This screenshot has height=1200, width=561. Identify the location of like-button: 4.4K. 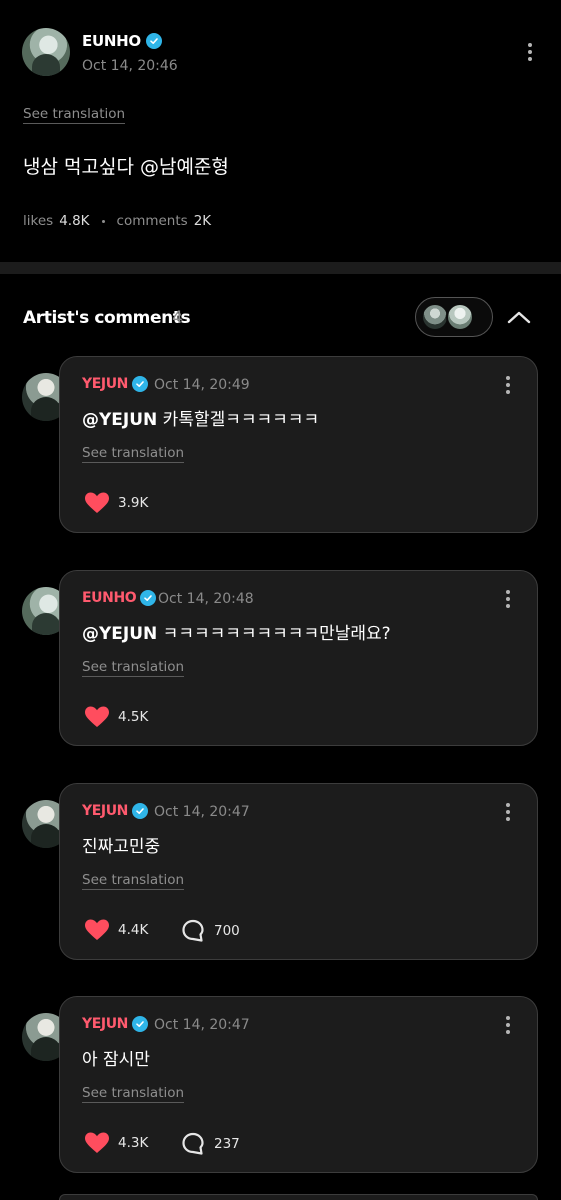
(116, 930).